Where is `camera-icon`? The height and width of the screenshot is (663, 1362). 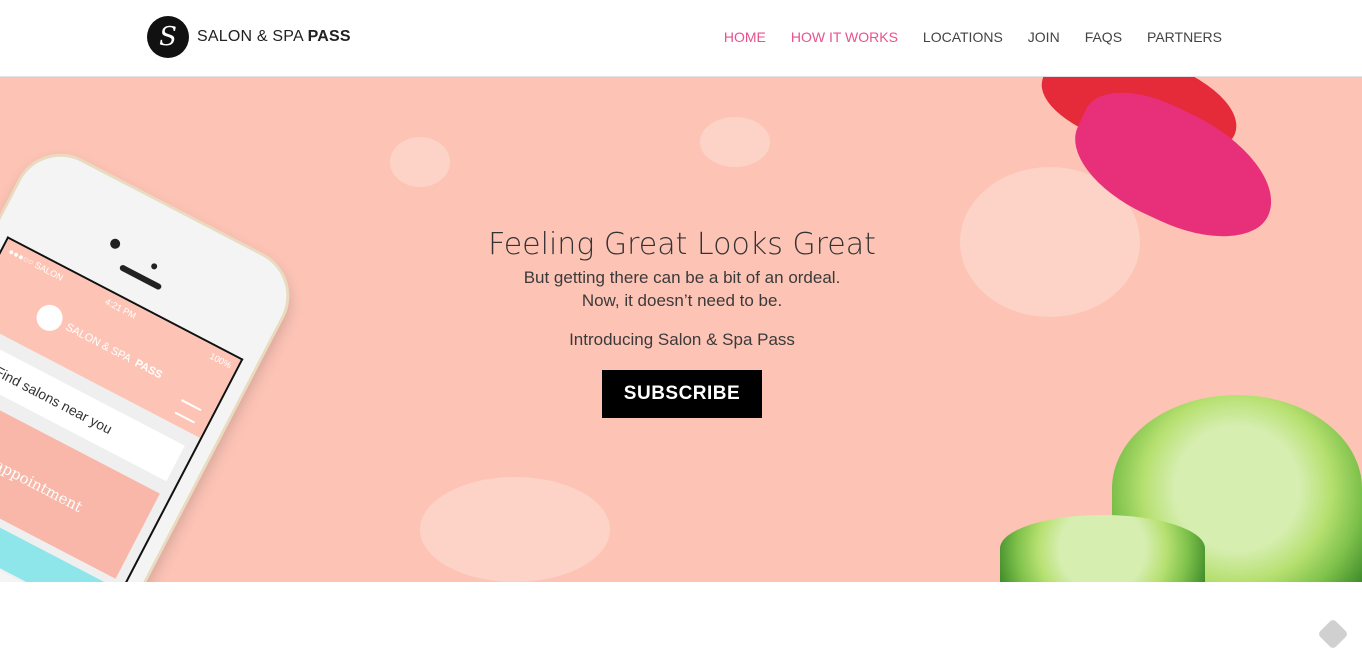 camera-icon is located at coordinates (115, 244).